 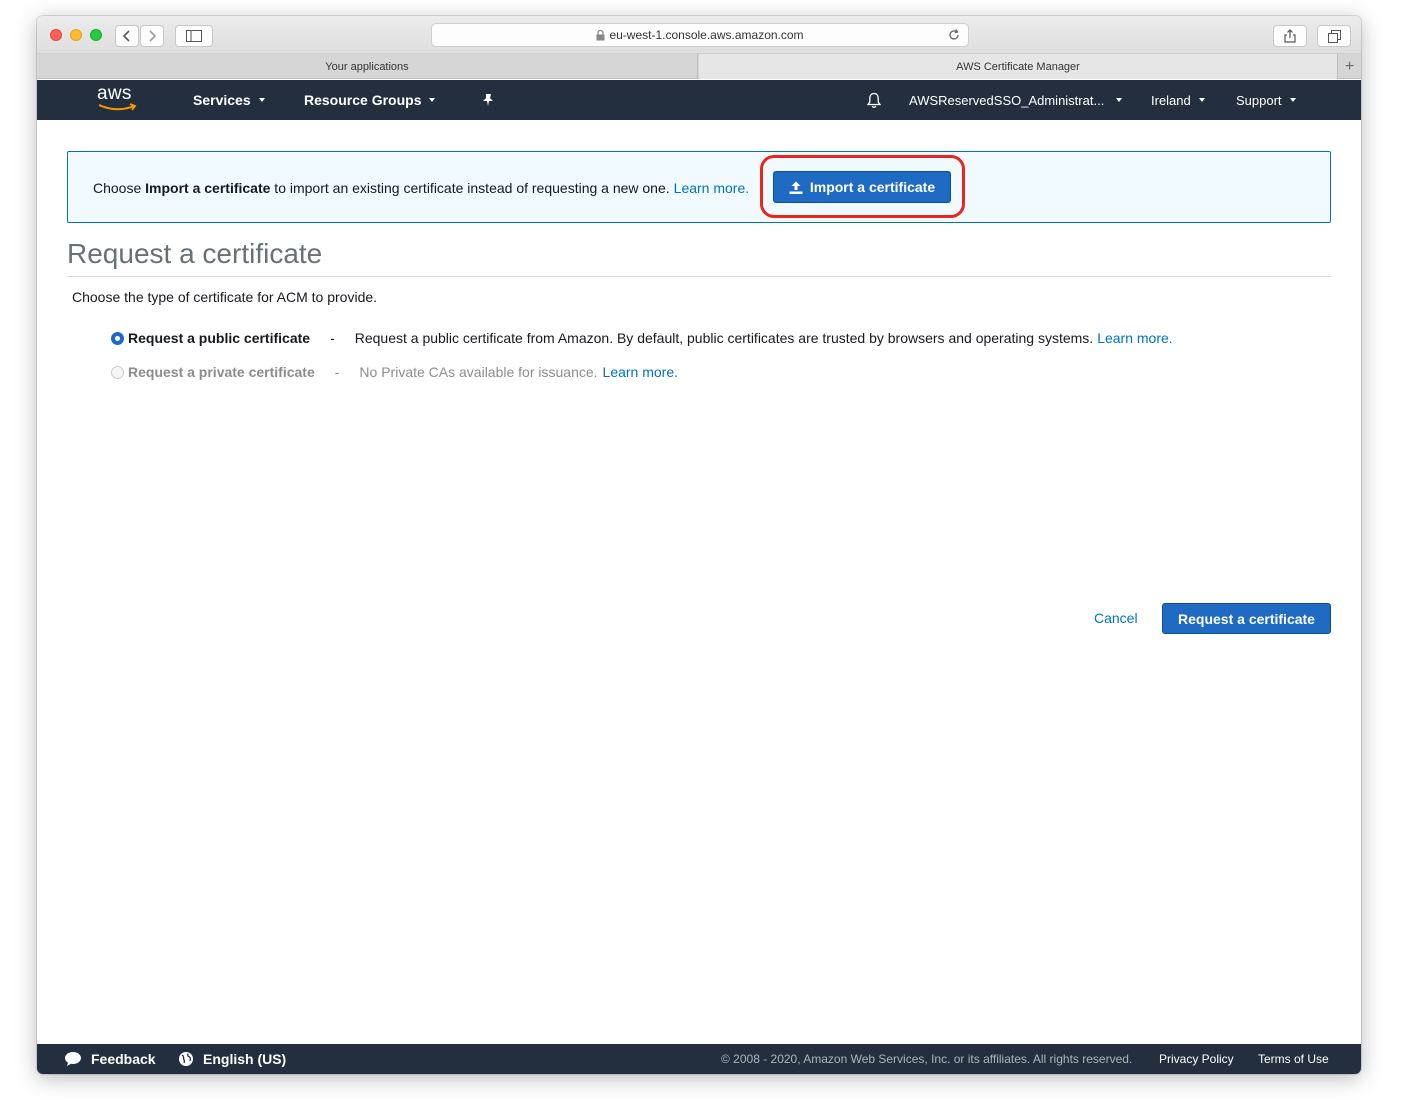 I want to click on tab-aws-certificate-manager: AWS Certificate Manager, so click(x=1018, y=66).